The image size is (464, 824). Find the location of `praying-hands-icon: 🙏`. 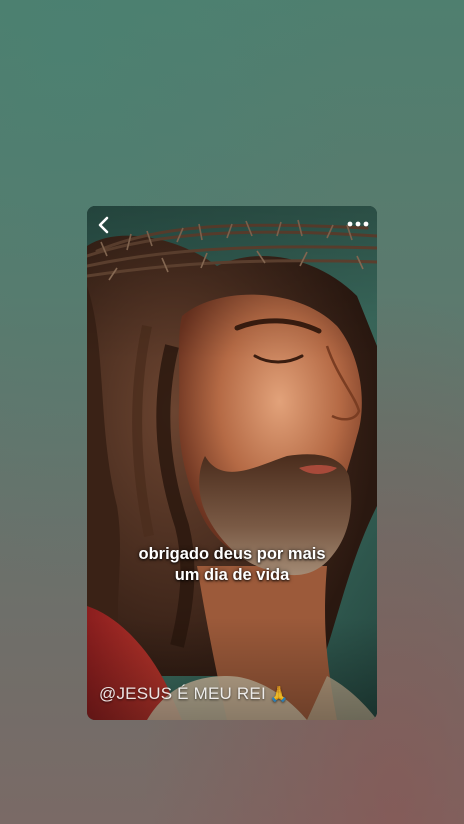

praying-hands-icon: 🙏 is located at coordinates (279, 694).